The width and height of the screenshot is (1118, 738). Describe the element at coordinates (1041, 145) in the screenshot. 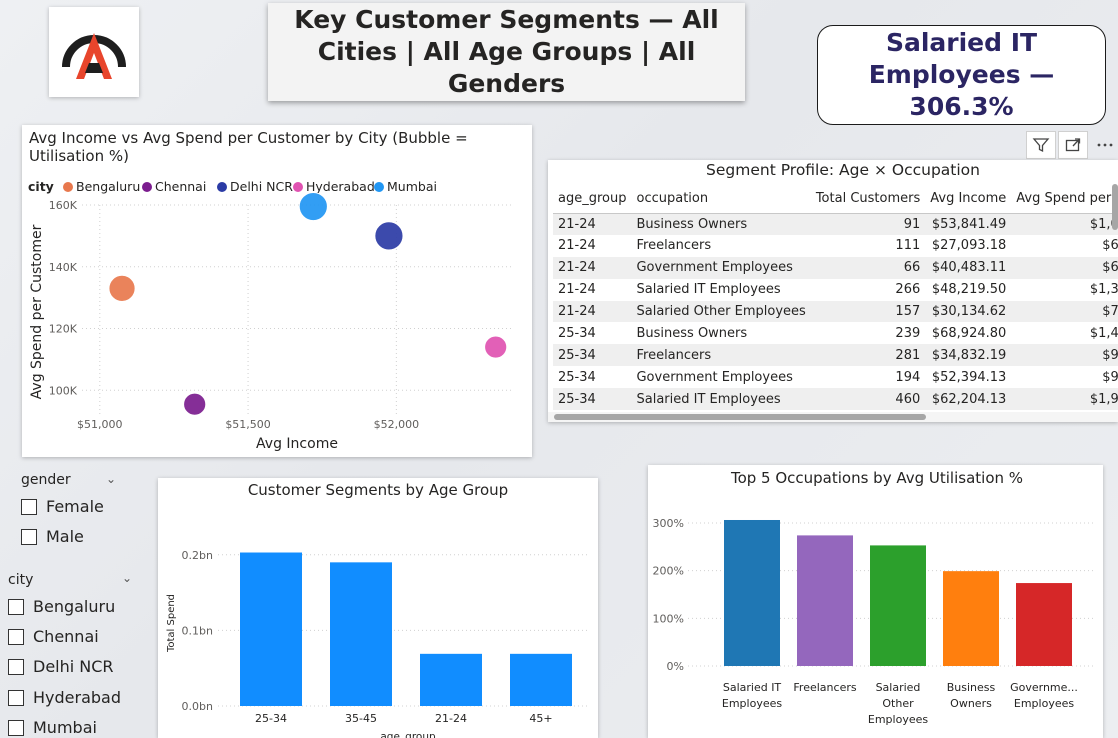

I see `filter-icon` at that location.